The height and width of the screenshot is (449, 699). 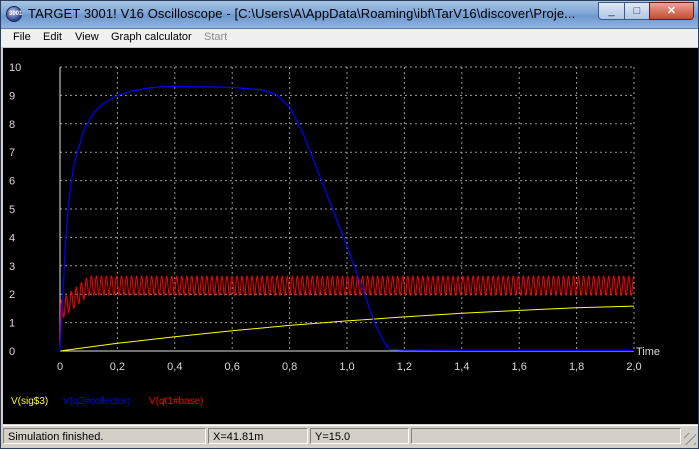 What do you see at coordinates (346, 367) in the screenshot?
I see `x-tick-label: 1,0` at bounding box center [346, 367].